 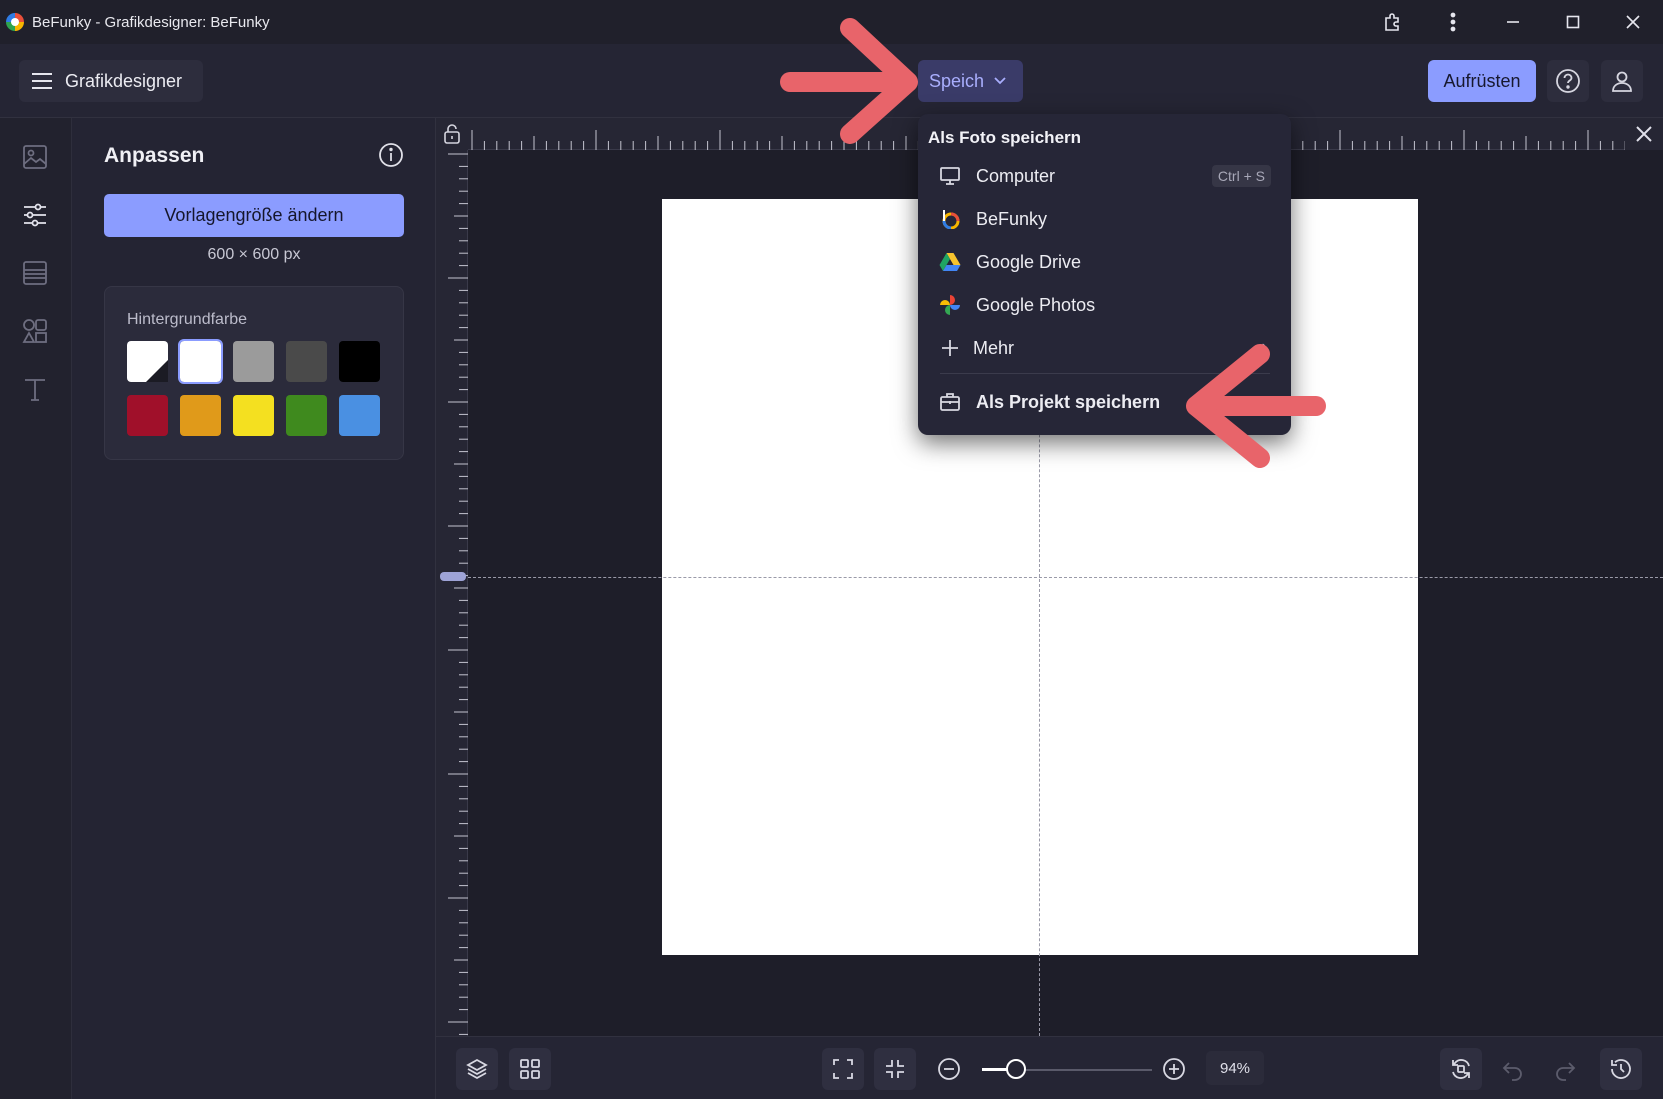 What do you see at coordinates (253, 415) in the screenshot?
I see `swatch-yellow` at bounding box center [253, 415].